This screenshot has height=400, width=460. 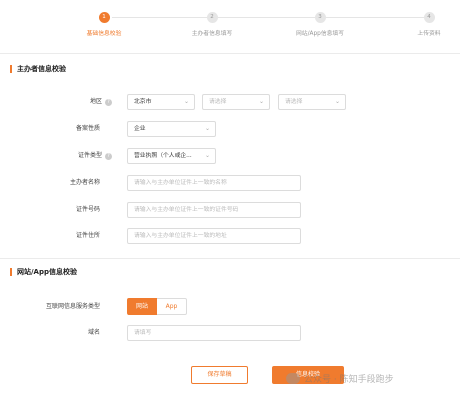 I want to click on step-4: 4 上传资料, so click(x=422, y=24).